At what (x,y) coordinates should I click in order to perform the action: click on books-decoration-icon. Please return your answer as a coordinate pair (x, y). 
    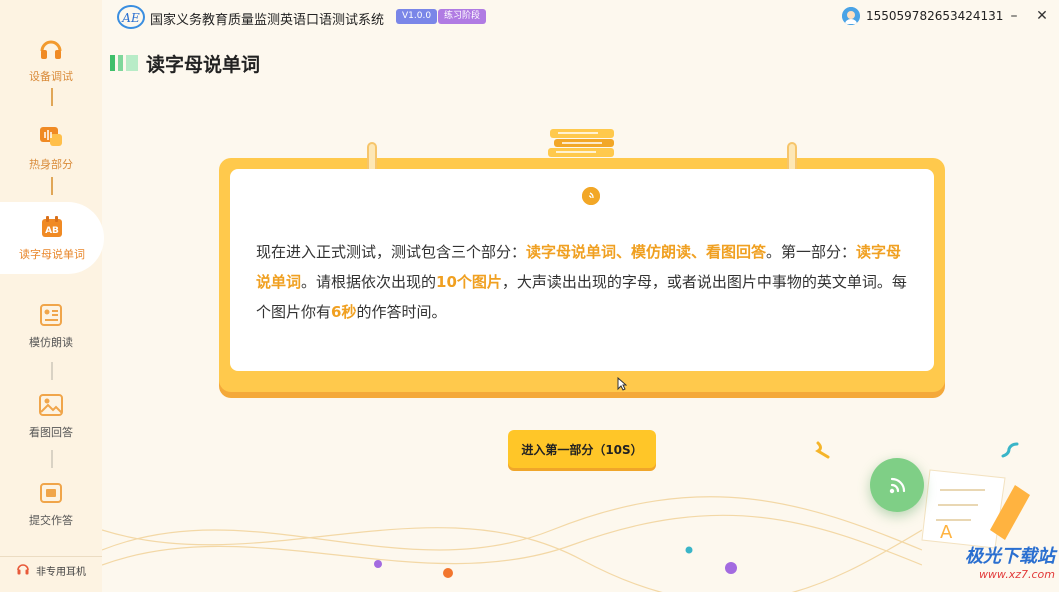
    Looking at the image, I should click on (583, 143).